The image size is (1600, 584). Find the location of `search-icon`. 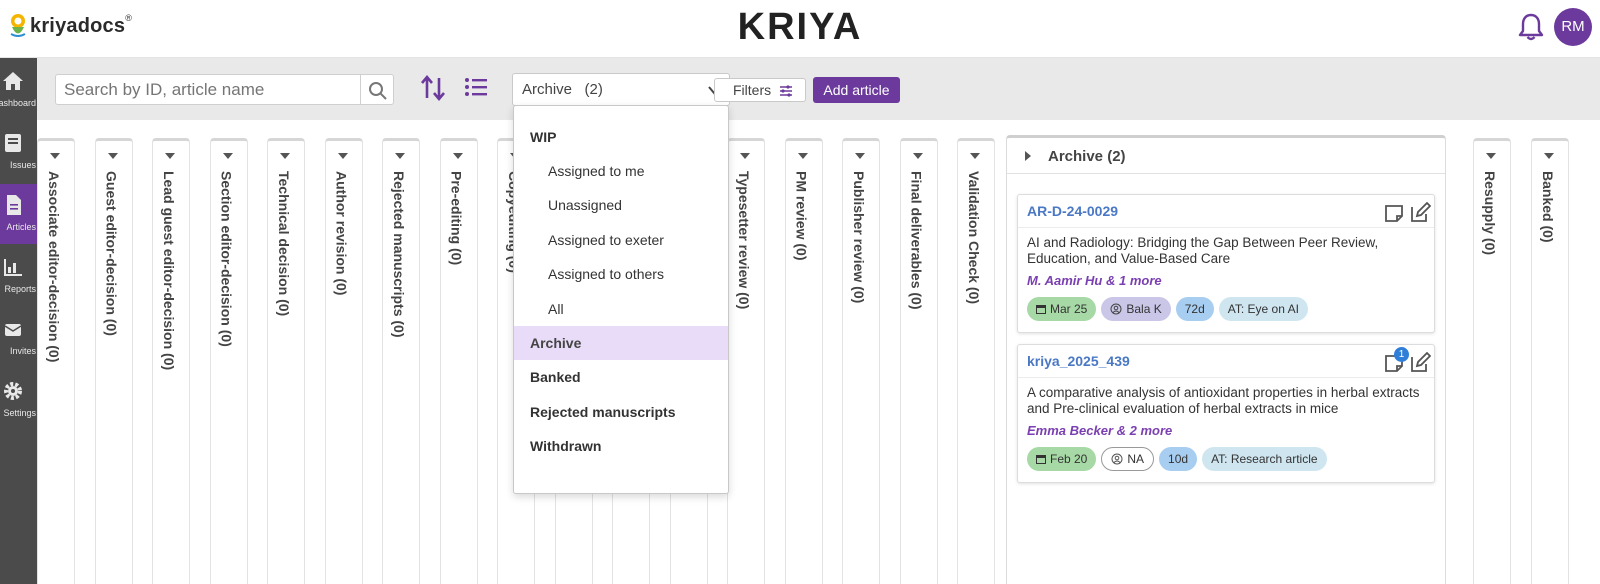

search-icon is located at coordinates (378, 91).